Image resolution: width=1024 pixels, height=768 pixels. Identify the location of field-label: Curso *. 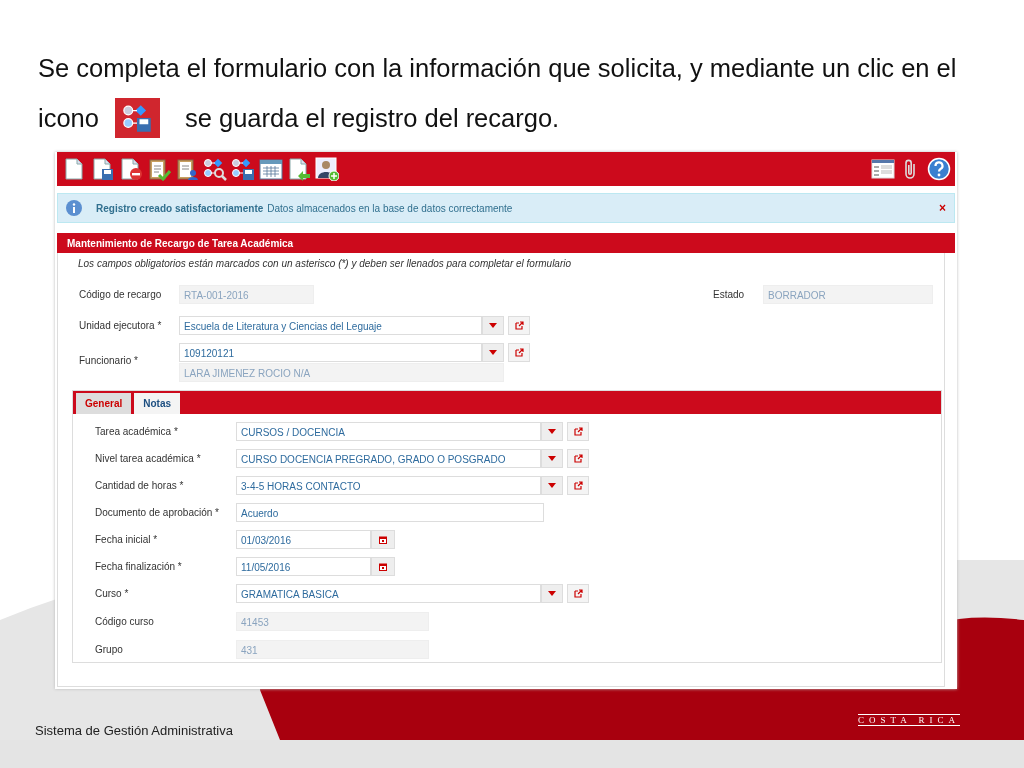
(112, 593).